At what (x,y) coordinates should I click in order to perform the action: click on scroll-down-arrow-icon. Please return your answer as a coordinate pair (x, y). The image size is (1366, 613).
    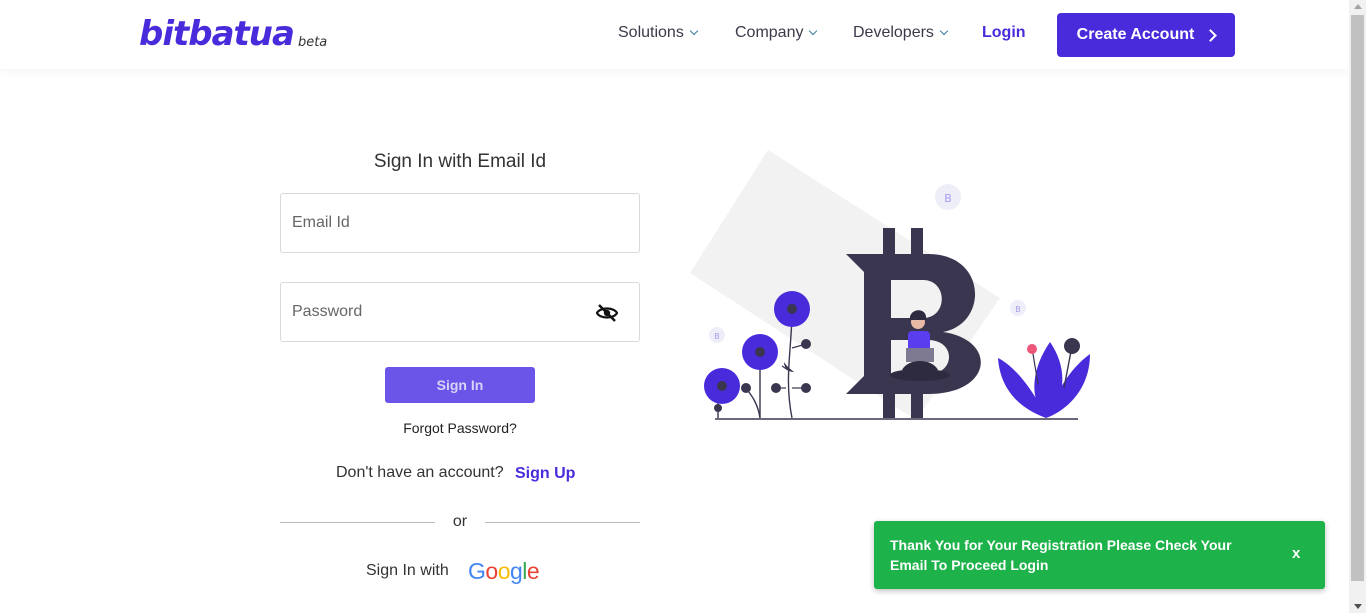
    Looking at the image, I should click on (1358, 606).